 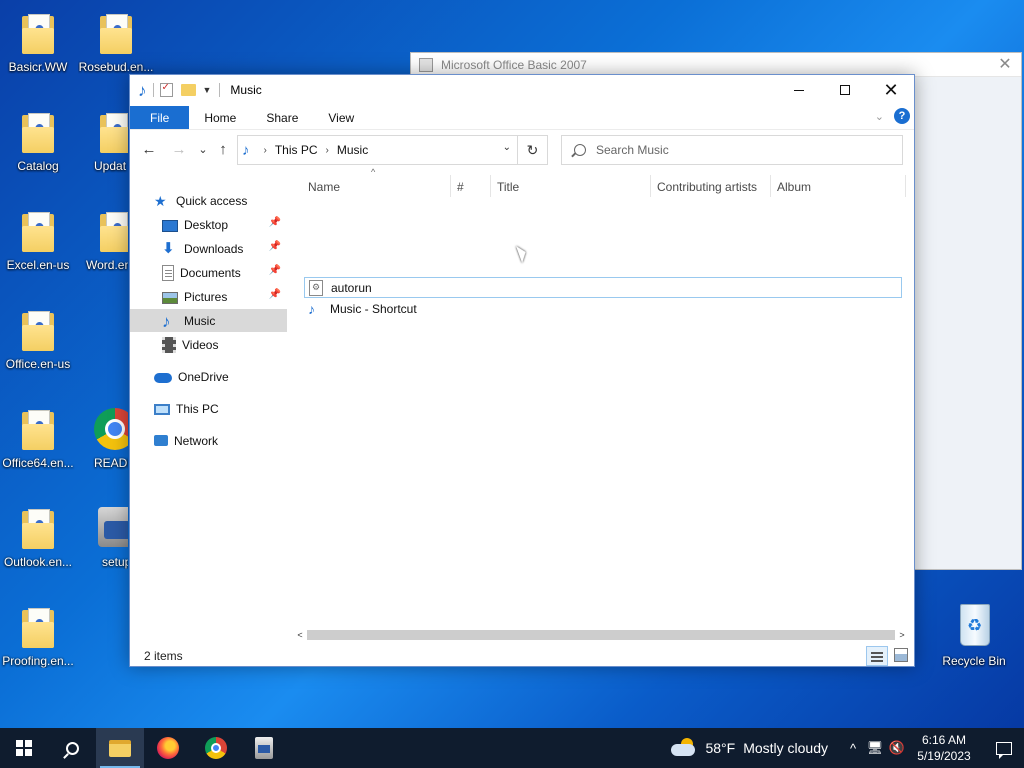 I want to click on tab-view: View, so click(x=341, y=117).